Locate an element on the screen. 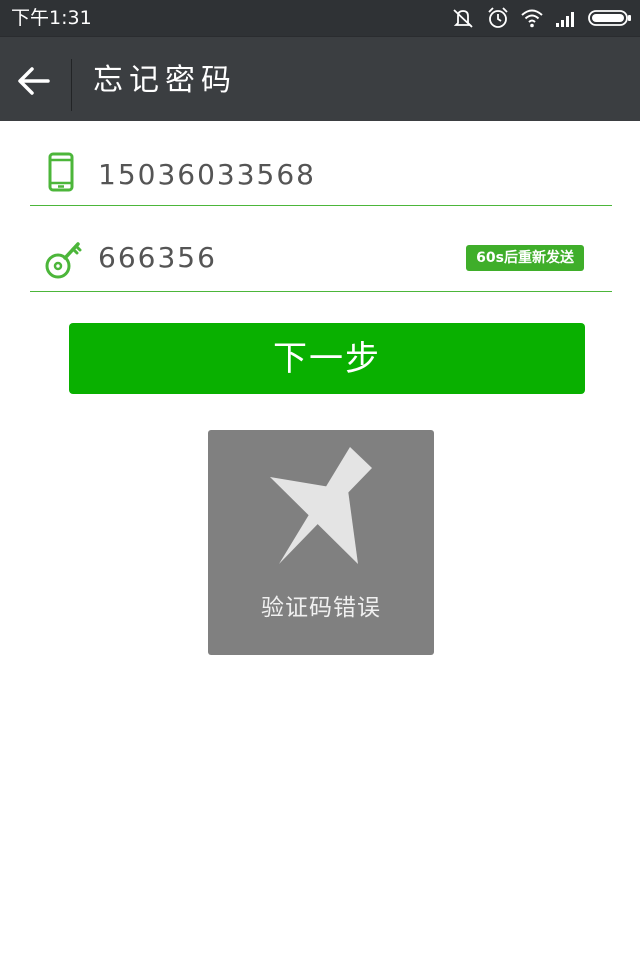 This screenshot has height=960, width=640. resend-countdown-button: 60s后重新发送 is located at coordinates (525, 258).